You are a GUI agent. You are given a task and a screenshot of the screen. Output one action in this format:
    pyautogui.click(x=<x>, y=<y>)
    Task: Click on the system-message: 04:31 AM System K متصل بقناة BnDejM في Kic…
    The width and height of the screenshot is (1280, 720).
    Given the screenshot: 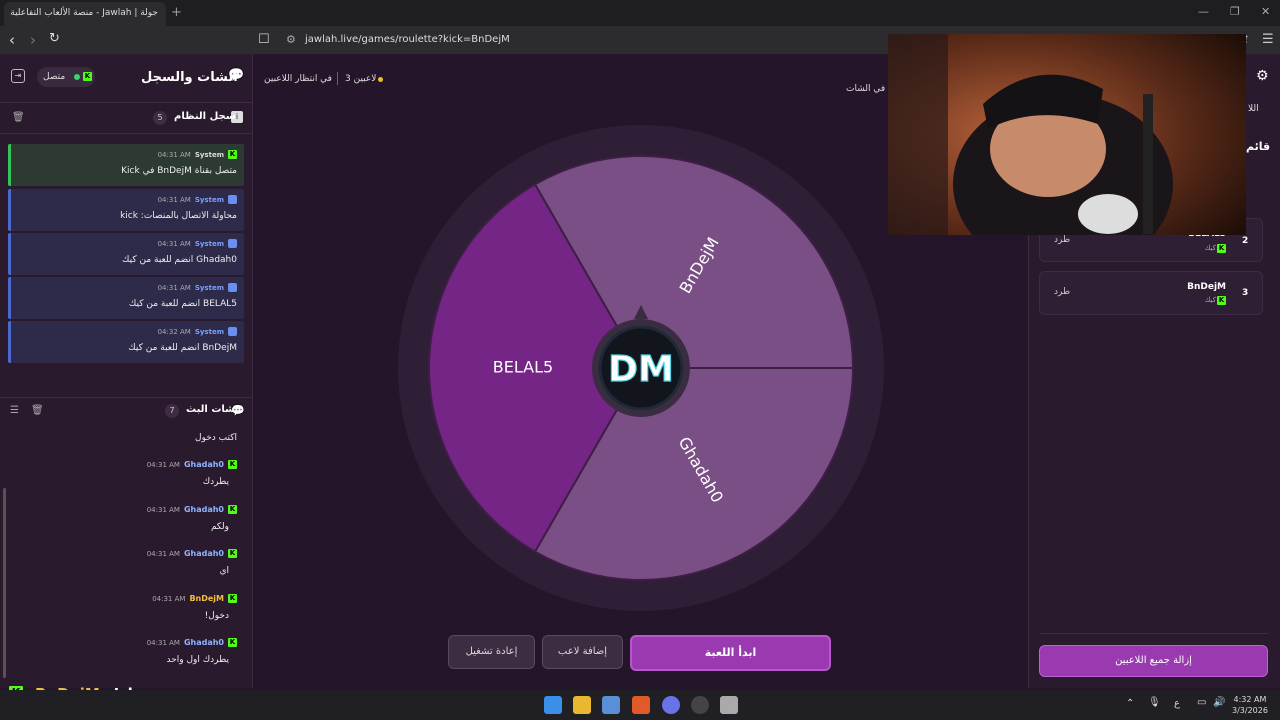 What is the action you would take?
    pyautogui.click(x=126, y=165)
    